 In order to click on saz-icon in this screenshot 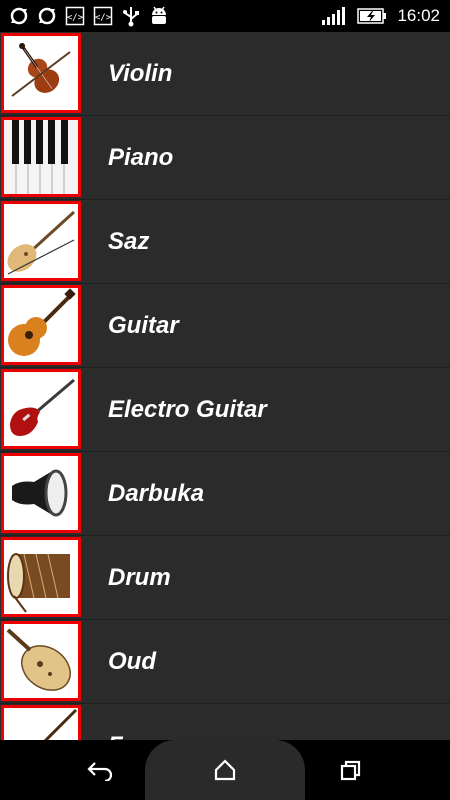, I will do `click(41, 241)`.